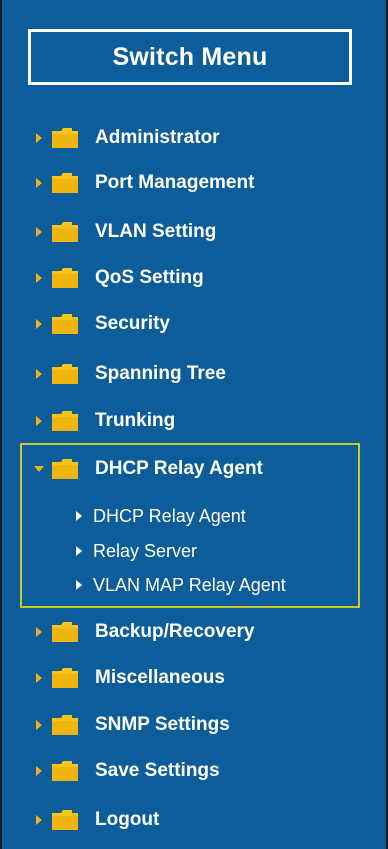 This screenshot has height=849, width=388. Describe the element at coordinates (181, 585) in the screenshot. I see `submenu-item-vlan-map-relay-agent: VLAN MAP Relay Agent` at that location.